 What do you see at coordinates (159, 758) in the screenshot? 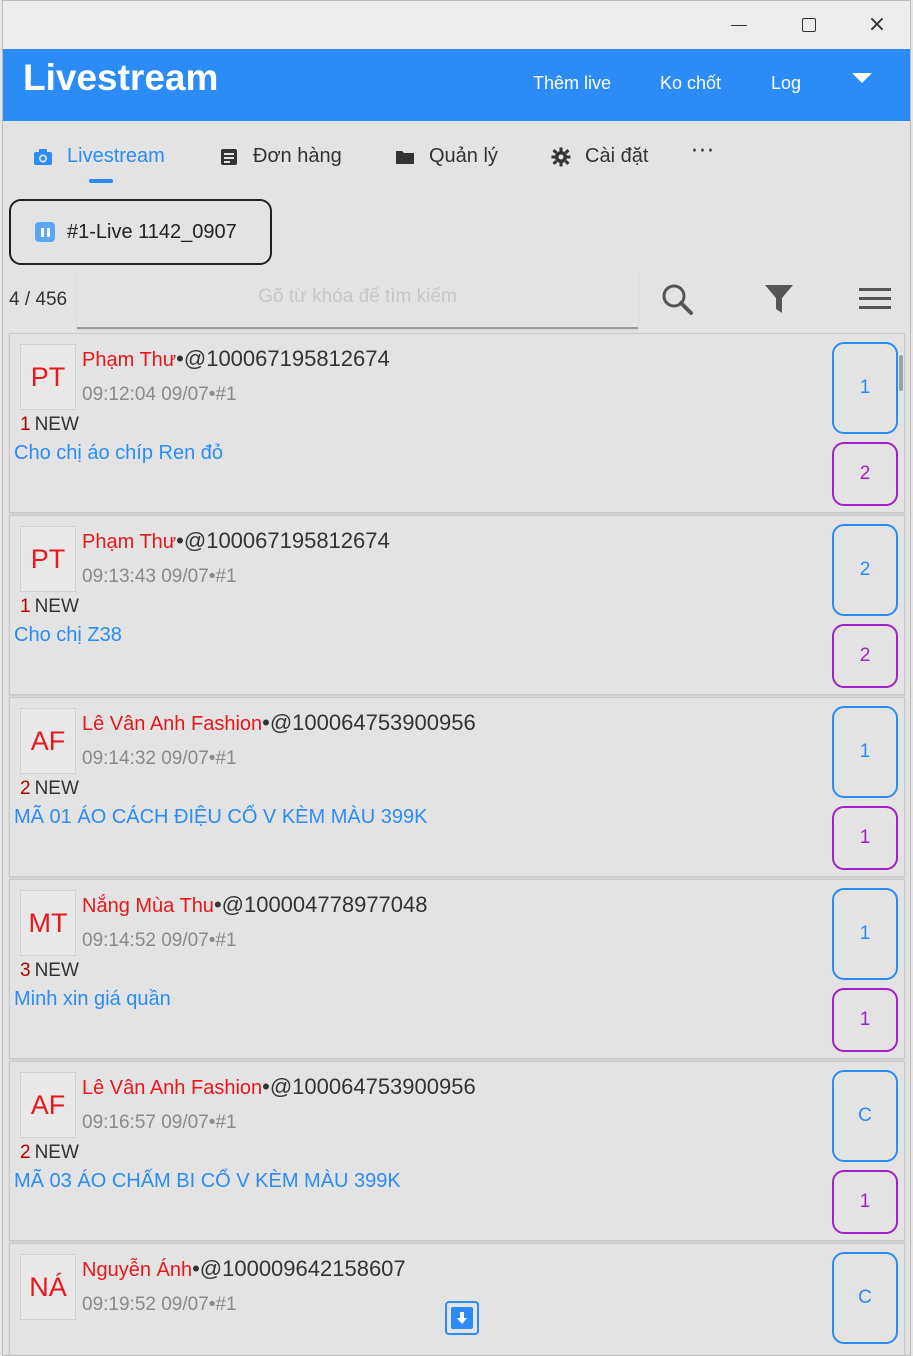
I see `comment-time: 09:14:32 09/07•#1` at bounding box center [159, 758].